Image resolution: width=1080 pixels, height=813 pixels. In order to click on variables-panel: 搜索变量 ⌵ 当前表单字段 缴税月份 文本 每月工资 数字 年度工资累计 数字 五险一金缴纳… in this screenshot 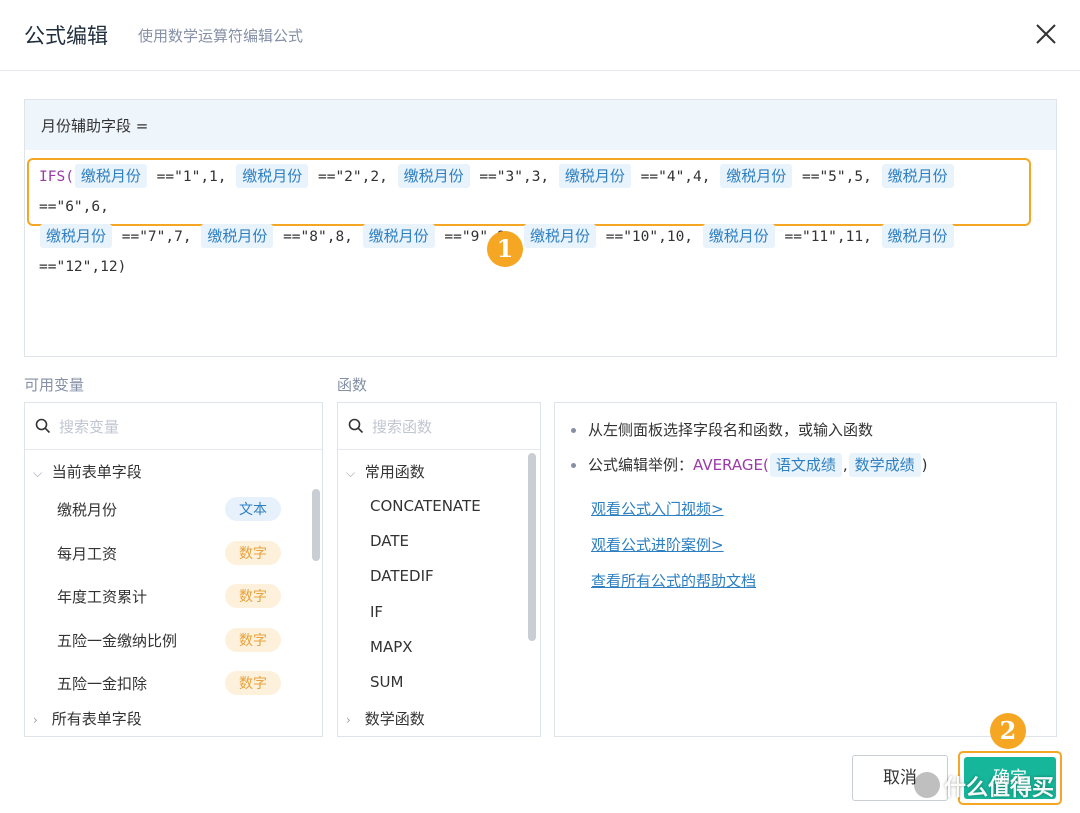, I will do `click(173, 569)`.